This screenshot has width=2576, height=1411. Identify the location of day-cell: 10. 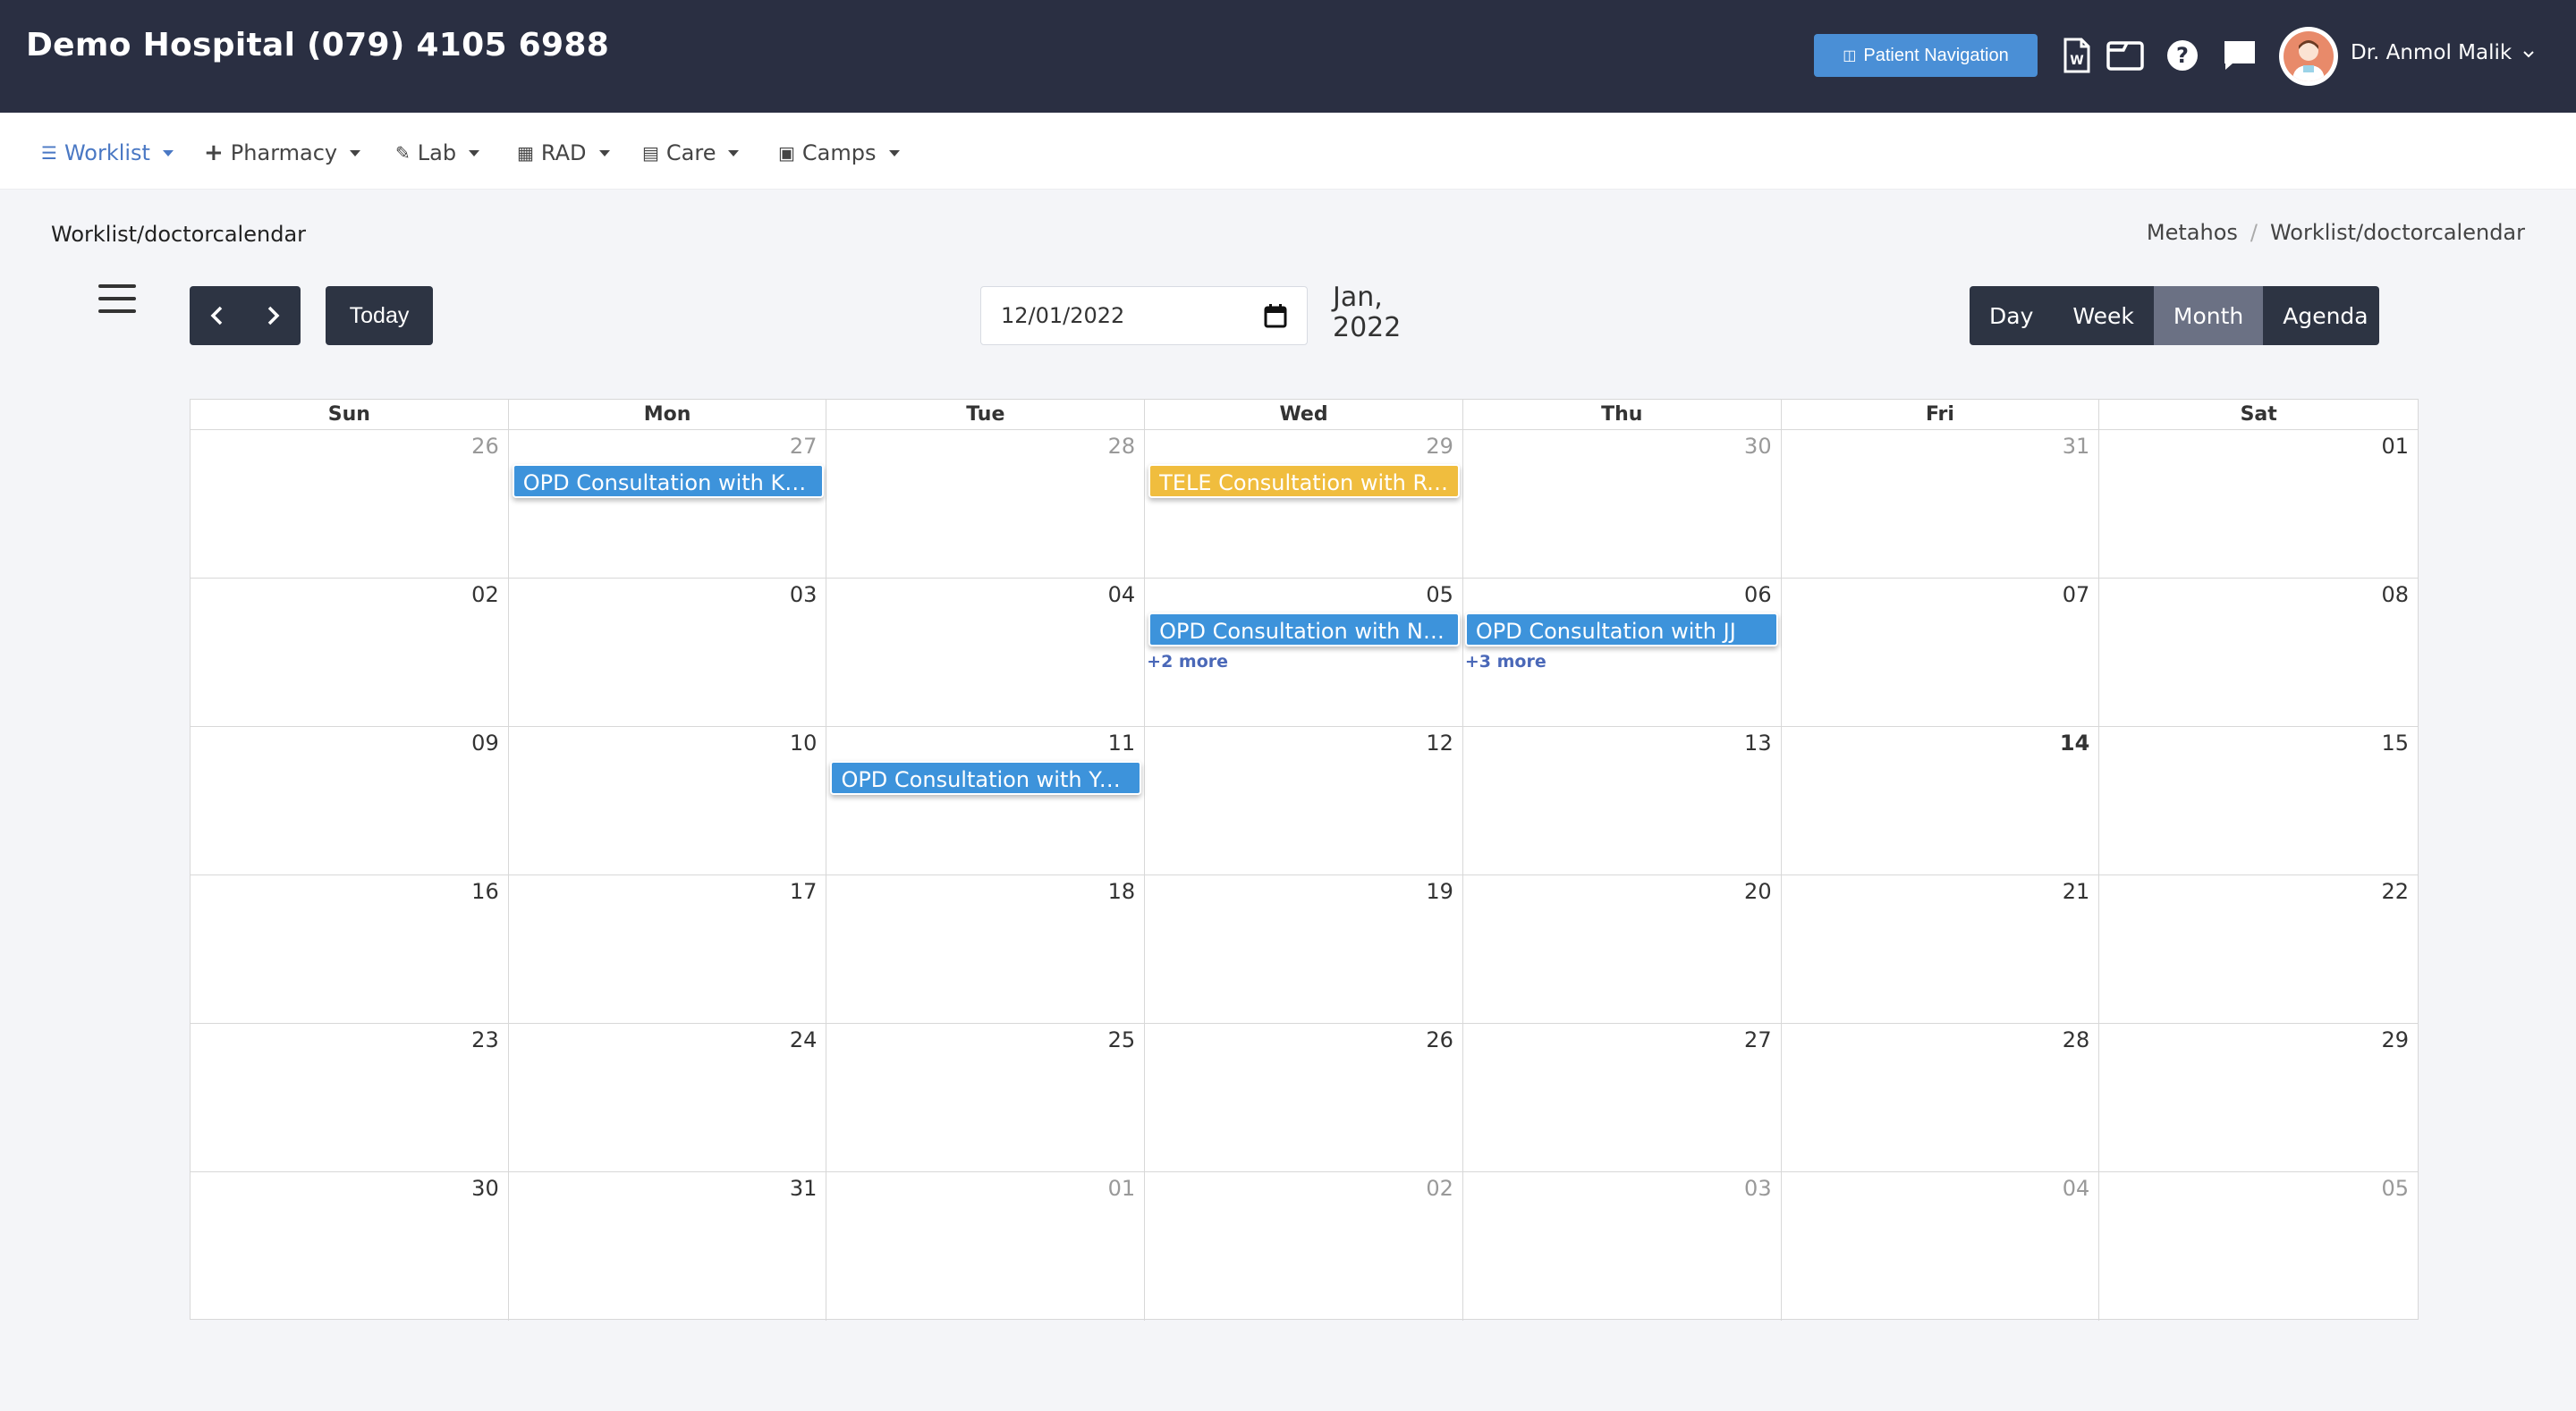
(668, 800).